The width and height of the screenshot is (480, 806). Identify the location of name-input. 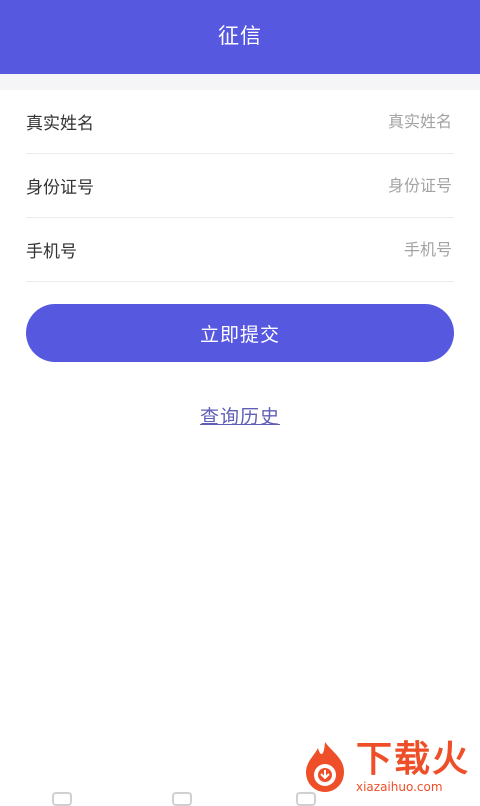
(352, 121).